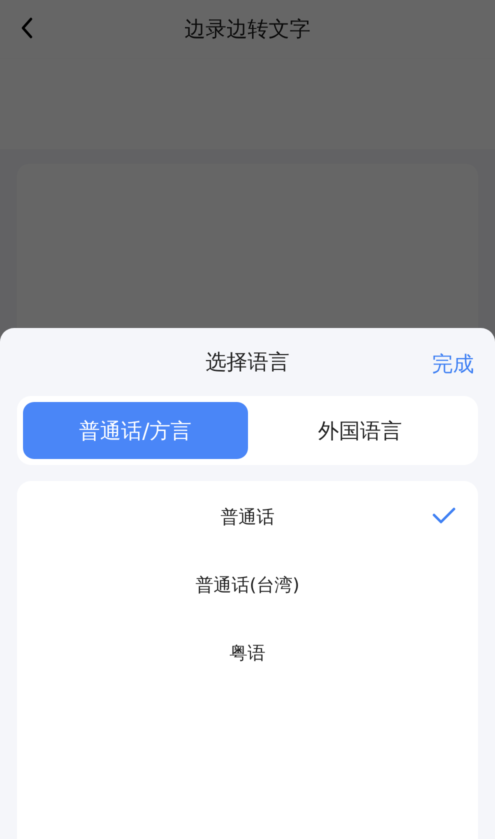  I want to click on language-option: 粤语, so click(248, 653).